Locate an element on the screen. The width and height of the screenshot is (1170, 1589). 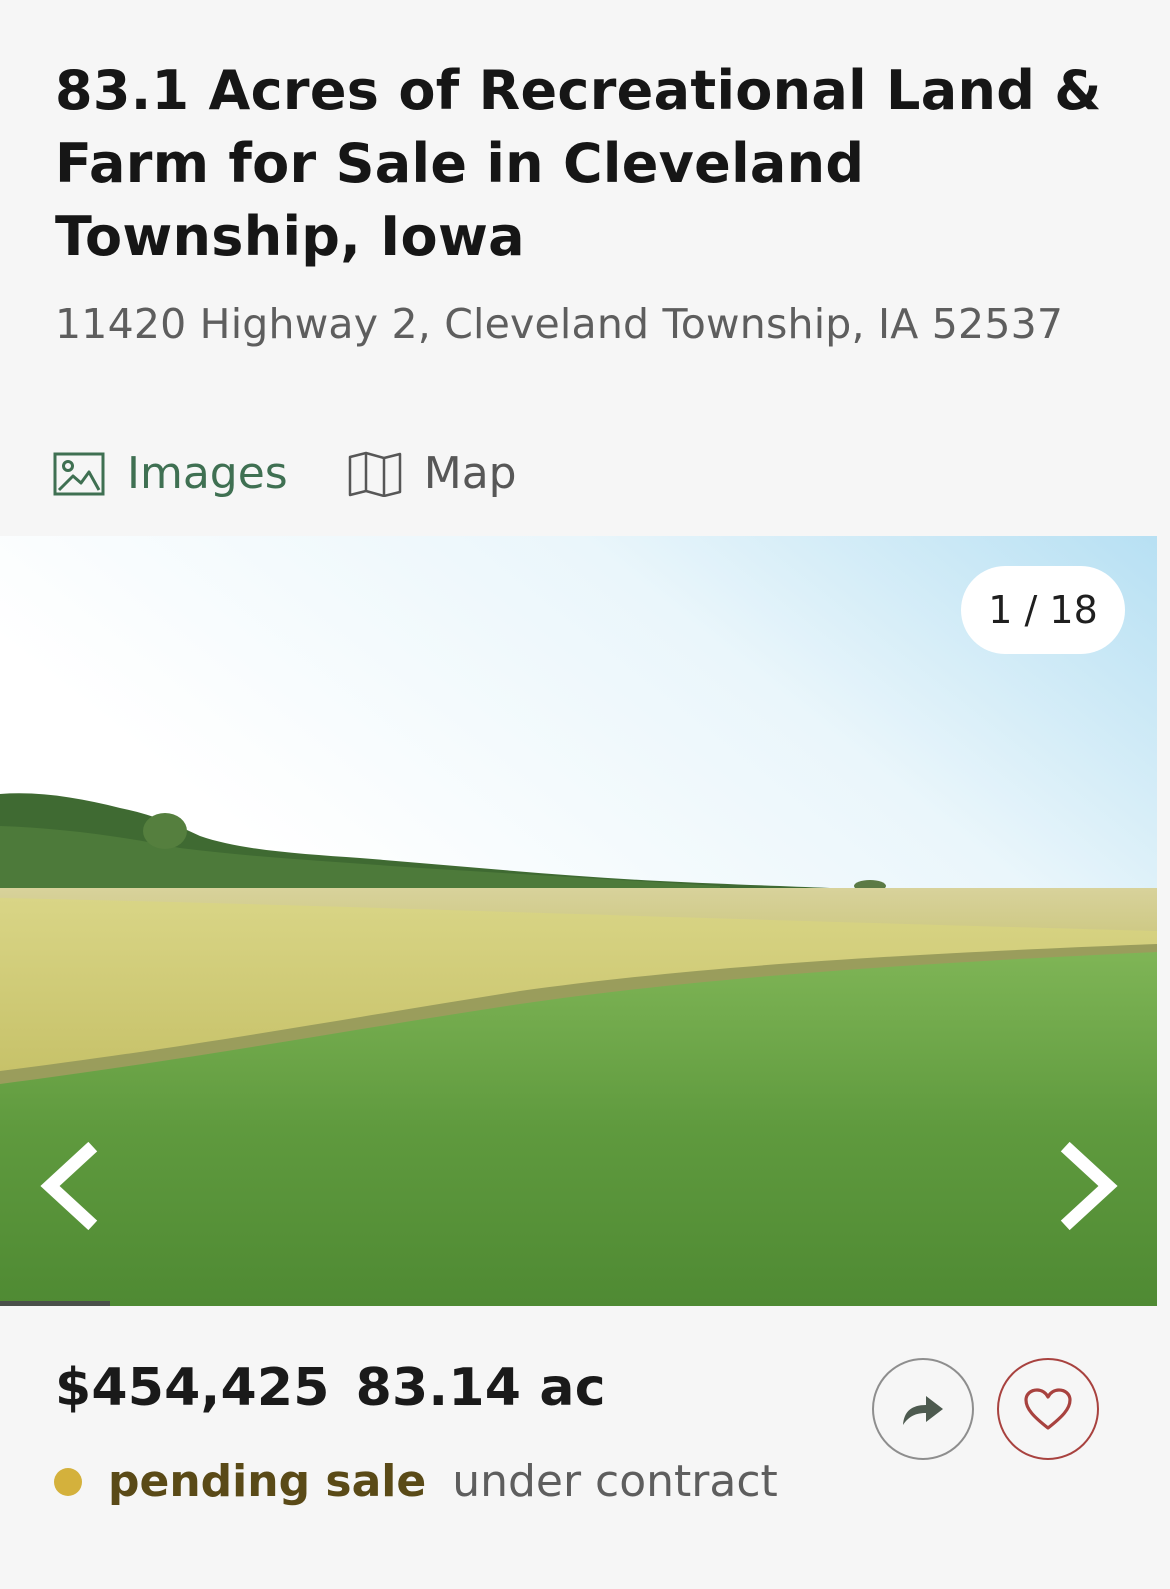
photo-counter: 1 / 18 is located at coordinates (1043, 610).